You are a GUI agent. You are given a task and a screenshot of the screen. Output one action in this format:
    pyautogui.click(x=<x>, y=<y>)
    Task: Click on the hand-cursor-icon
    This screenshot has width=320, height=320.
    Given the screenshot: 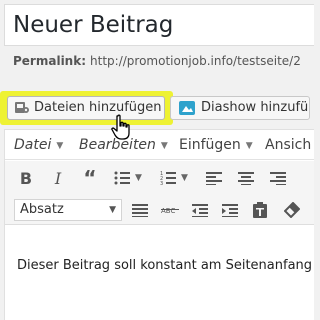 What is the action you would take?
    pyautogui.click(x=120, y=127)
    